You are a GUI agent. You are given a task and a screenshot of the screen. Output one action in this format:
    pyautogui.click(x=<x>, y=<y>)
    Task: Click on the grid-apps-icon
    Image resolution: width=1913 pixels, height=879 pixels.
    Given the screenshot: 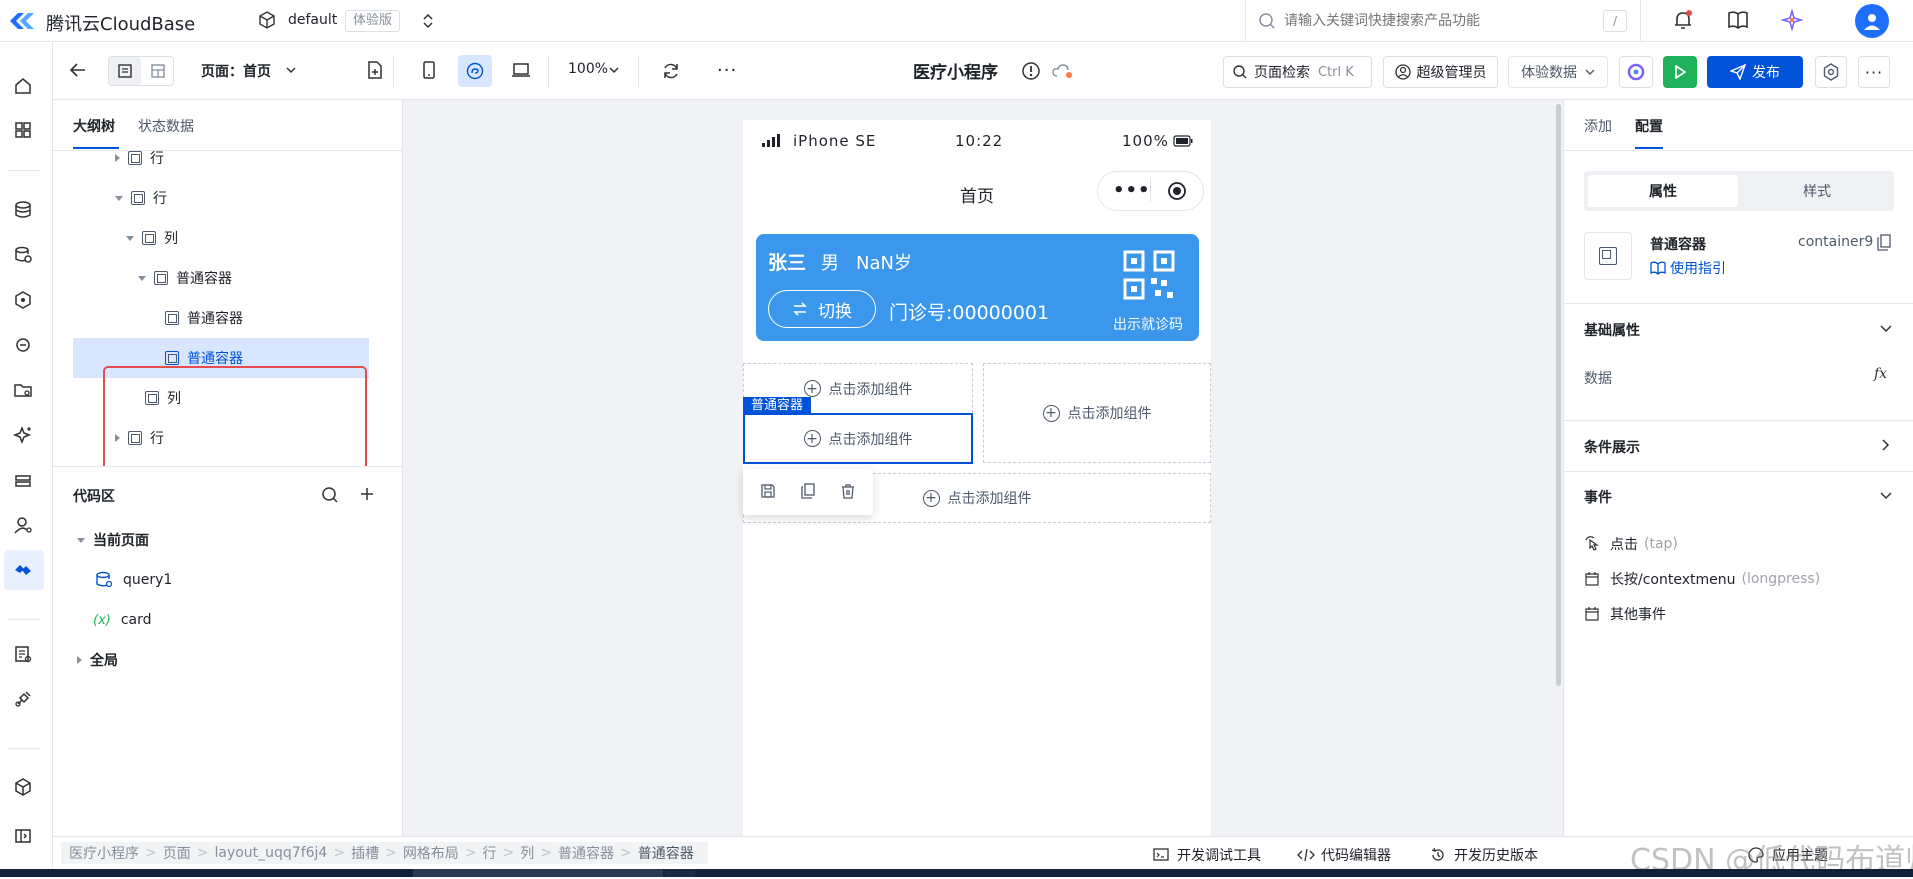 What is the action you would take?
    pyautogui.click(x=23, y=130)
    